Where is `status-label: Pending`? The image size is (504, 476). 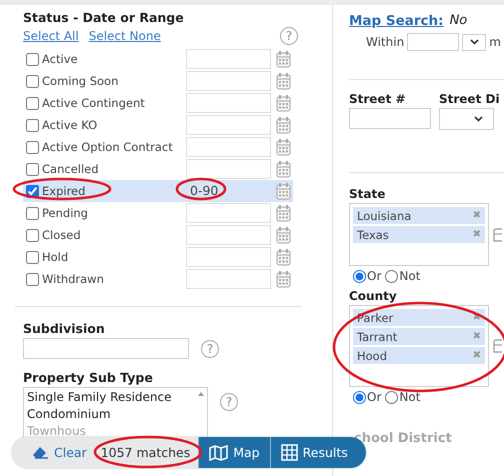
status-label: Pending is located at coordinates (65, 213).